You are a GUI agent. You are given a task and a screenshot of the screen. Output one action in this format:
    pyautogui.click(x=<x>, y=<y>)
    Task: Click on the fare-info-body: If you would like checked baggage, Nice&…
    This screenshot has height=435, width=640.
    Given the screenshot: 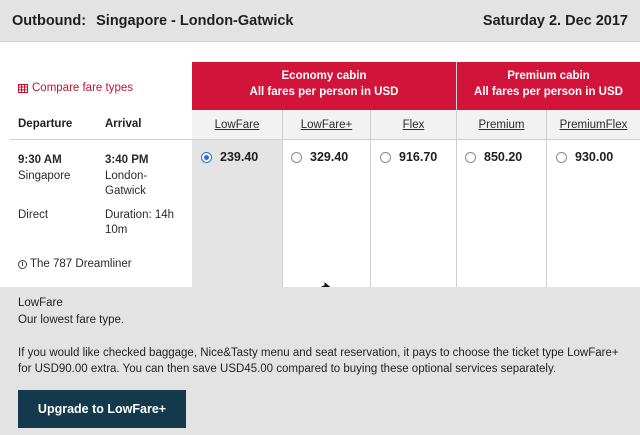 What is the action you would take?
    pyautogui.click(x=318, y=361)
    